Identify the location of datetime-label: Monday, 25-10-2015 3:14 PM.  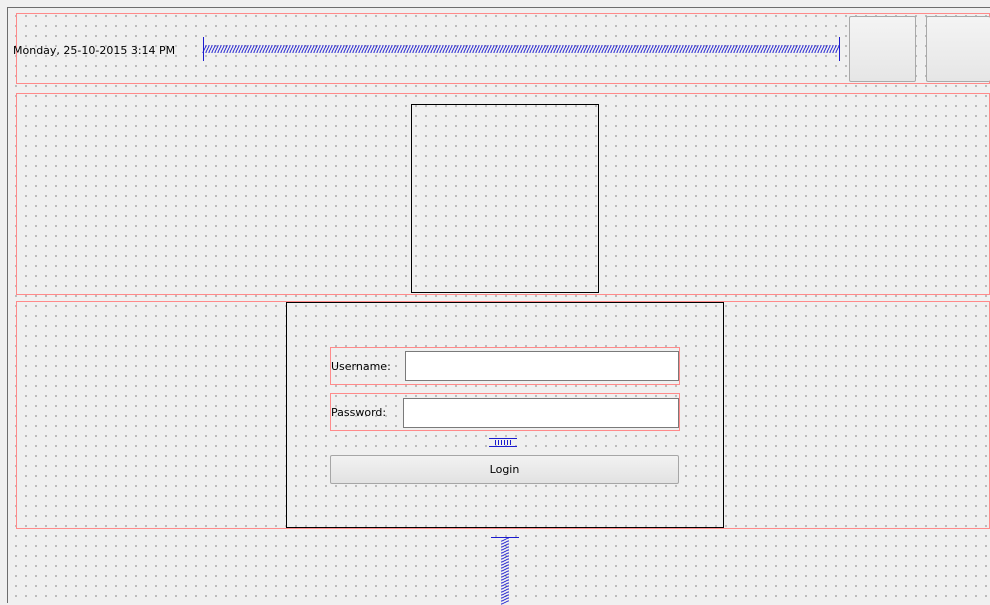
(94, 50).